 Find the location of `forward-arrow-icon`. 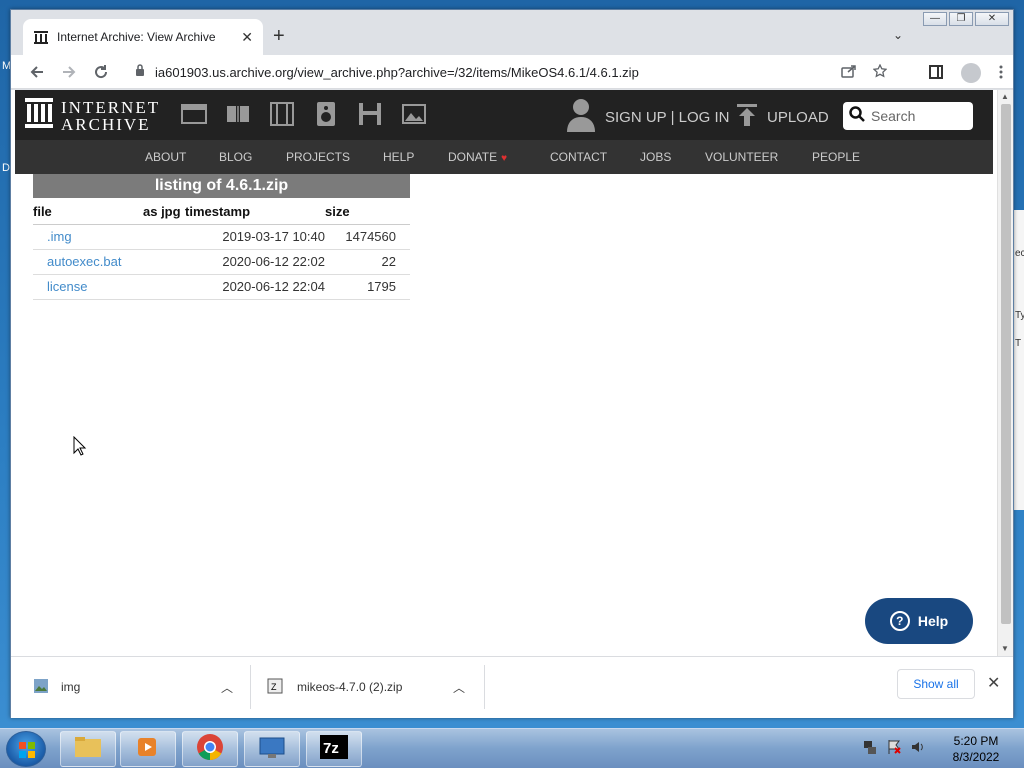

forward-arrow-icon is located at coordinates (69, 72).